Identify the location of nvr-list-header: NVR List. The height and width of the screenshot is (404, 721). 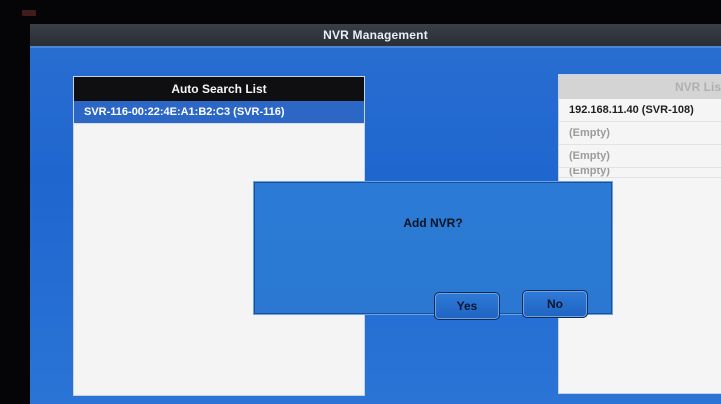
(640, 87).